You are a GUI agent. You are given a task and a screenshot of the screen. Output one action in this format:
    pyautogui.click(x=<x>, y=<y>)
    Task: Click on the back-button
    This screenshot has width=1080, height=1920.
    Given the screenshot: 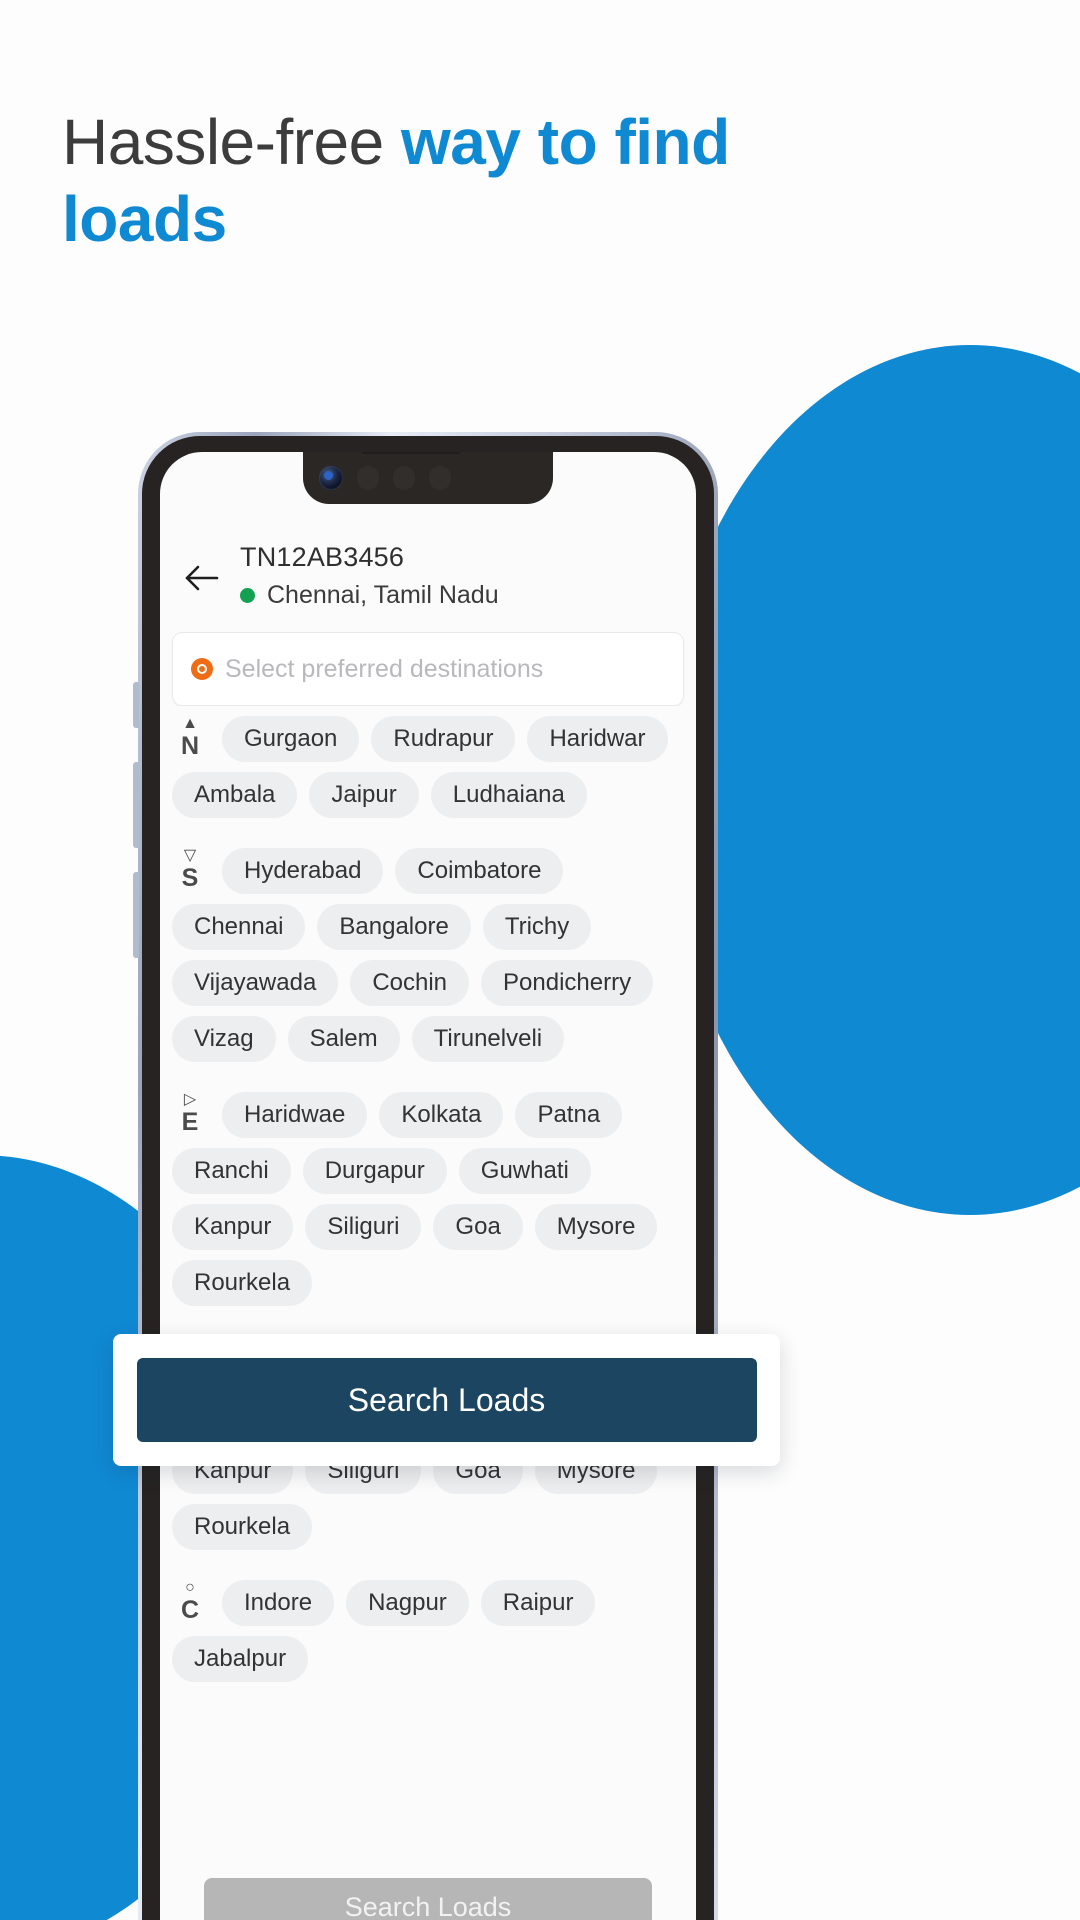 What is the action you would take?
    pyautogui.click(x=202, y=578)
    